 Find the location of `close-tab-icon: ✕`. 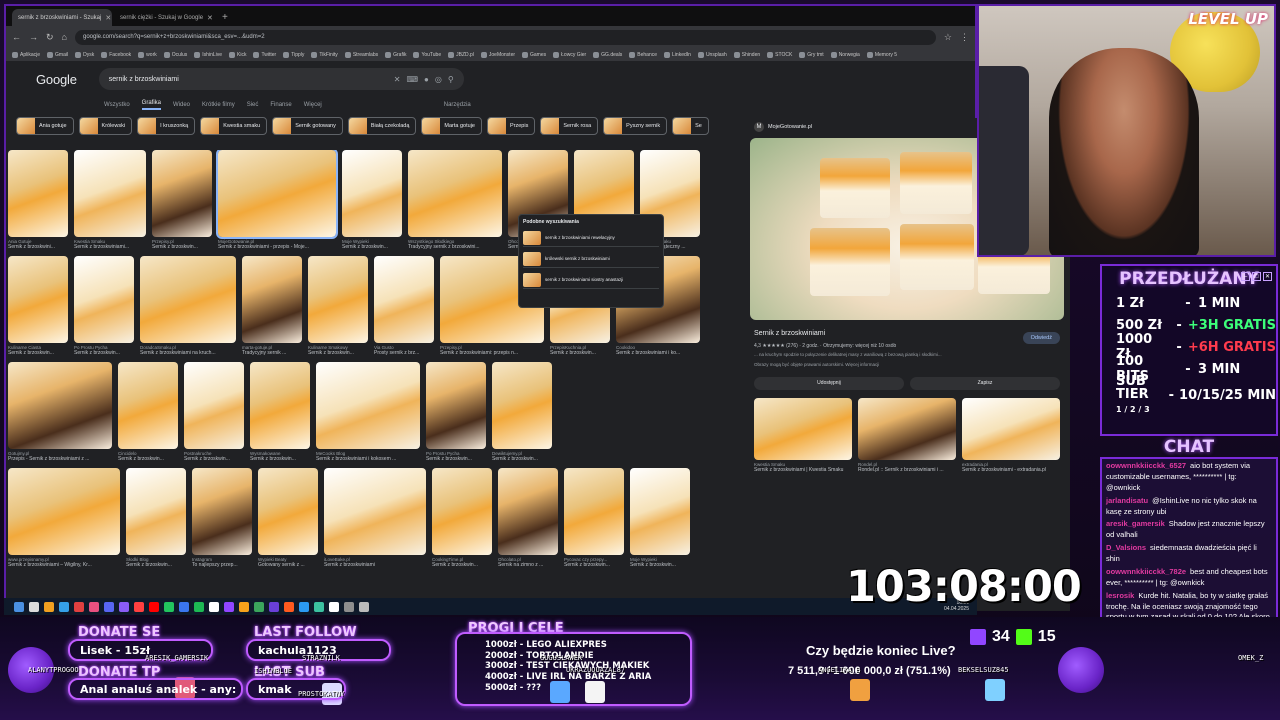

close-tab-icon: ✕ is located at coordinates (108, 18).